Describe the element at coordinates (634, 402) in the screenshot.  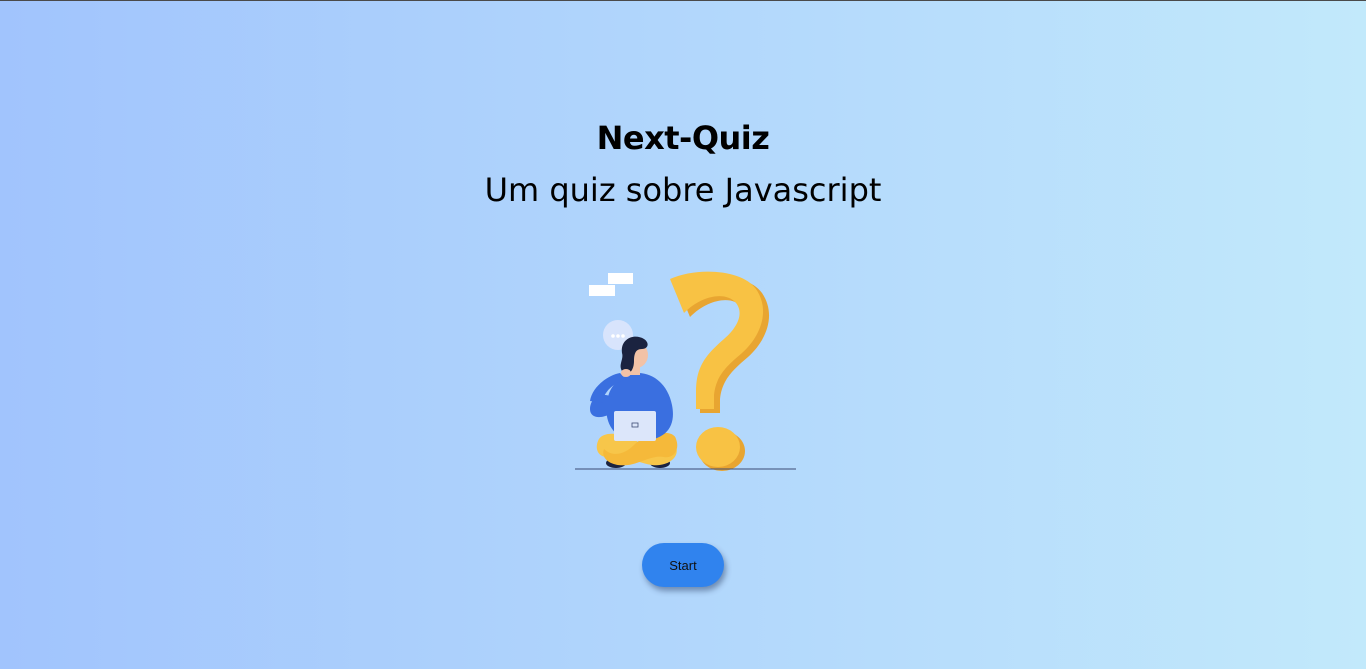
I see `thinking-person-icon` at that location.